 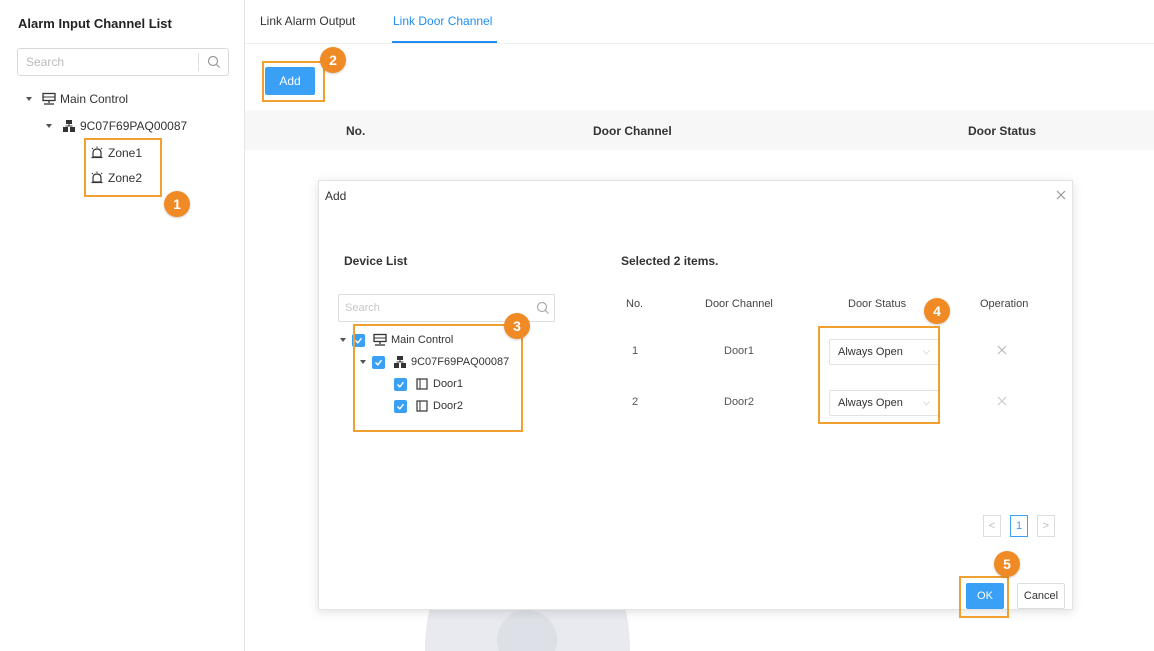 What do you see at coordinates (1002, 131) in the screenshot?
I see `column-header-door-status: Door Status` at bounding box center [1002, 131].